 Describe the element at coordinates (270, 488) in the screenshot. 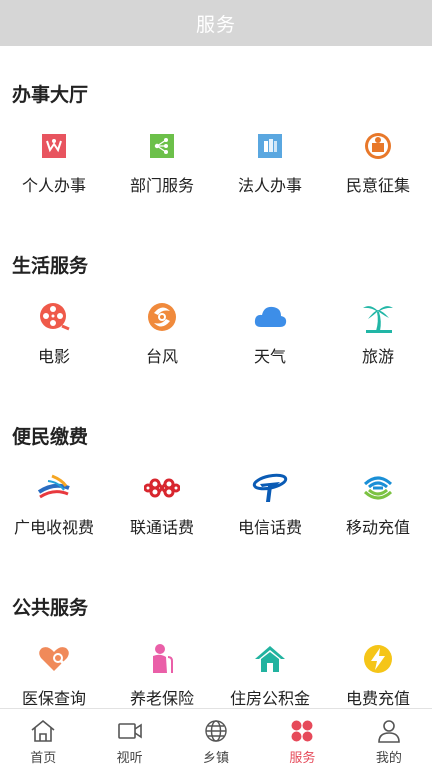

I see `china-telecom-logo-icon` at that location.